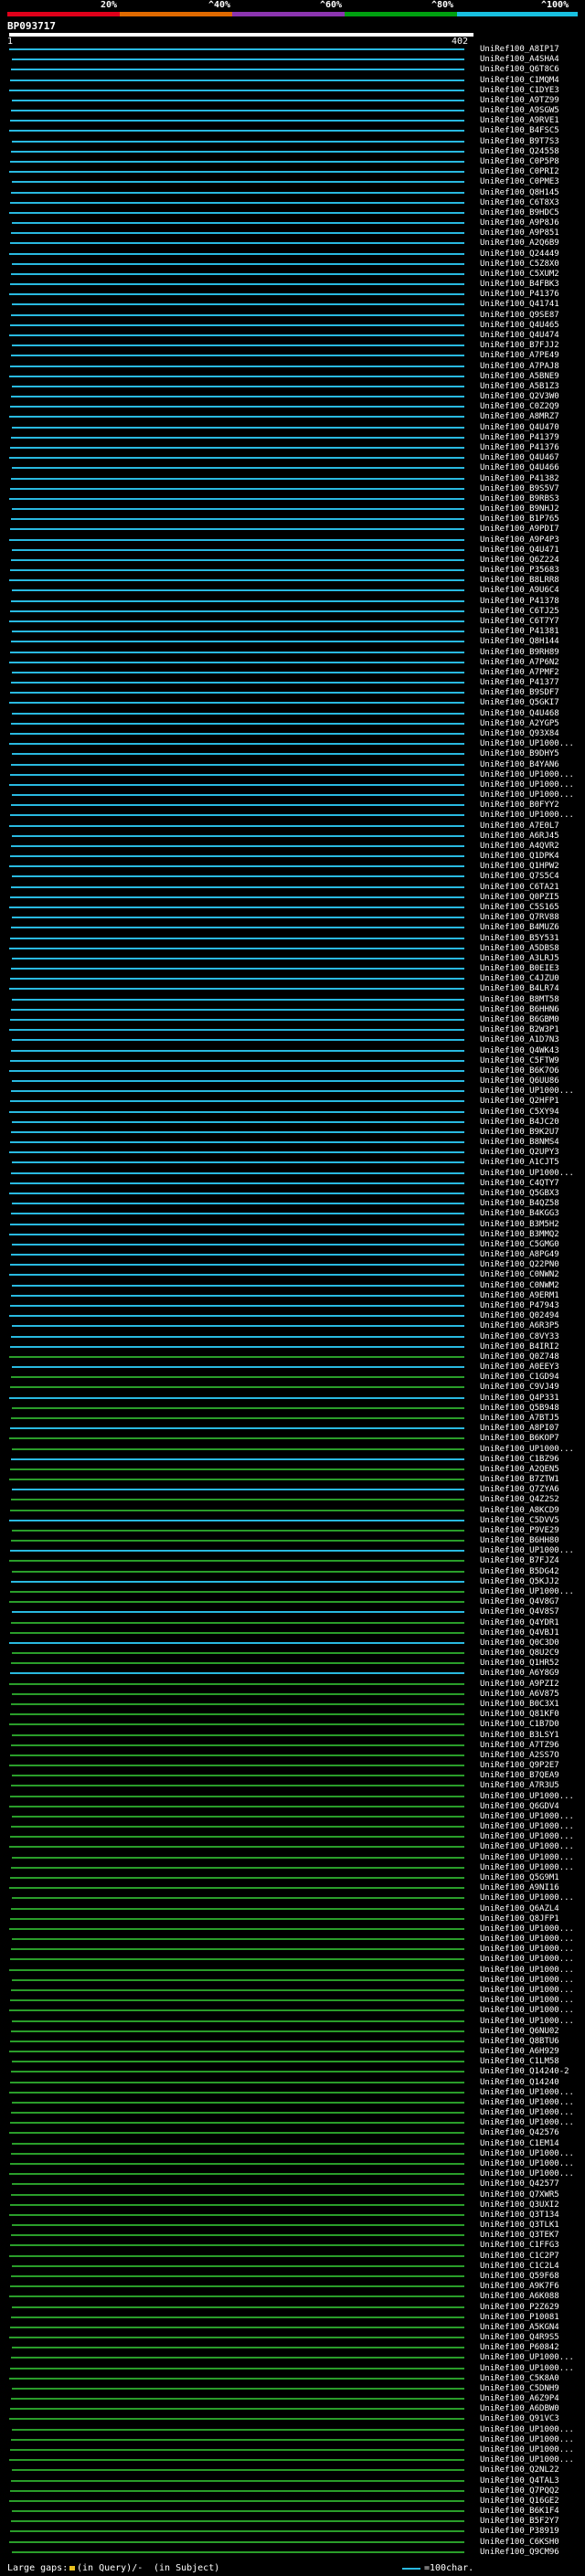  Describe the element at coordinates (519, 305) in the screenshot. I see `hit-label: UniRef100_Q41741` at that location.